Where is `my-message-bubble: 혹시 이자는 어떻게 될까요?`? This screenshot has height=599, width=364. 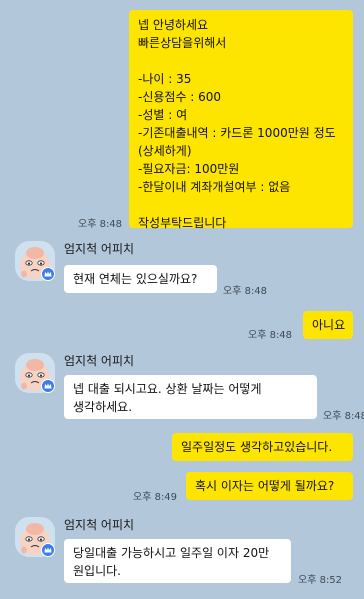 my-message-bubble: 혹시 이자는 어떻게 될까요? is located at coordinates (269, 486).